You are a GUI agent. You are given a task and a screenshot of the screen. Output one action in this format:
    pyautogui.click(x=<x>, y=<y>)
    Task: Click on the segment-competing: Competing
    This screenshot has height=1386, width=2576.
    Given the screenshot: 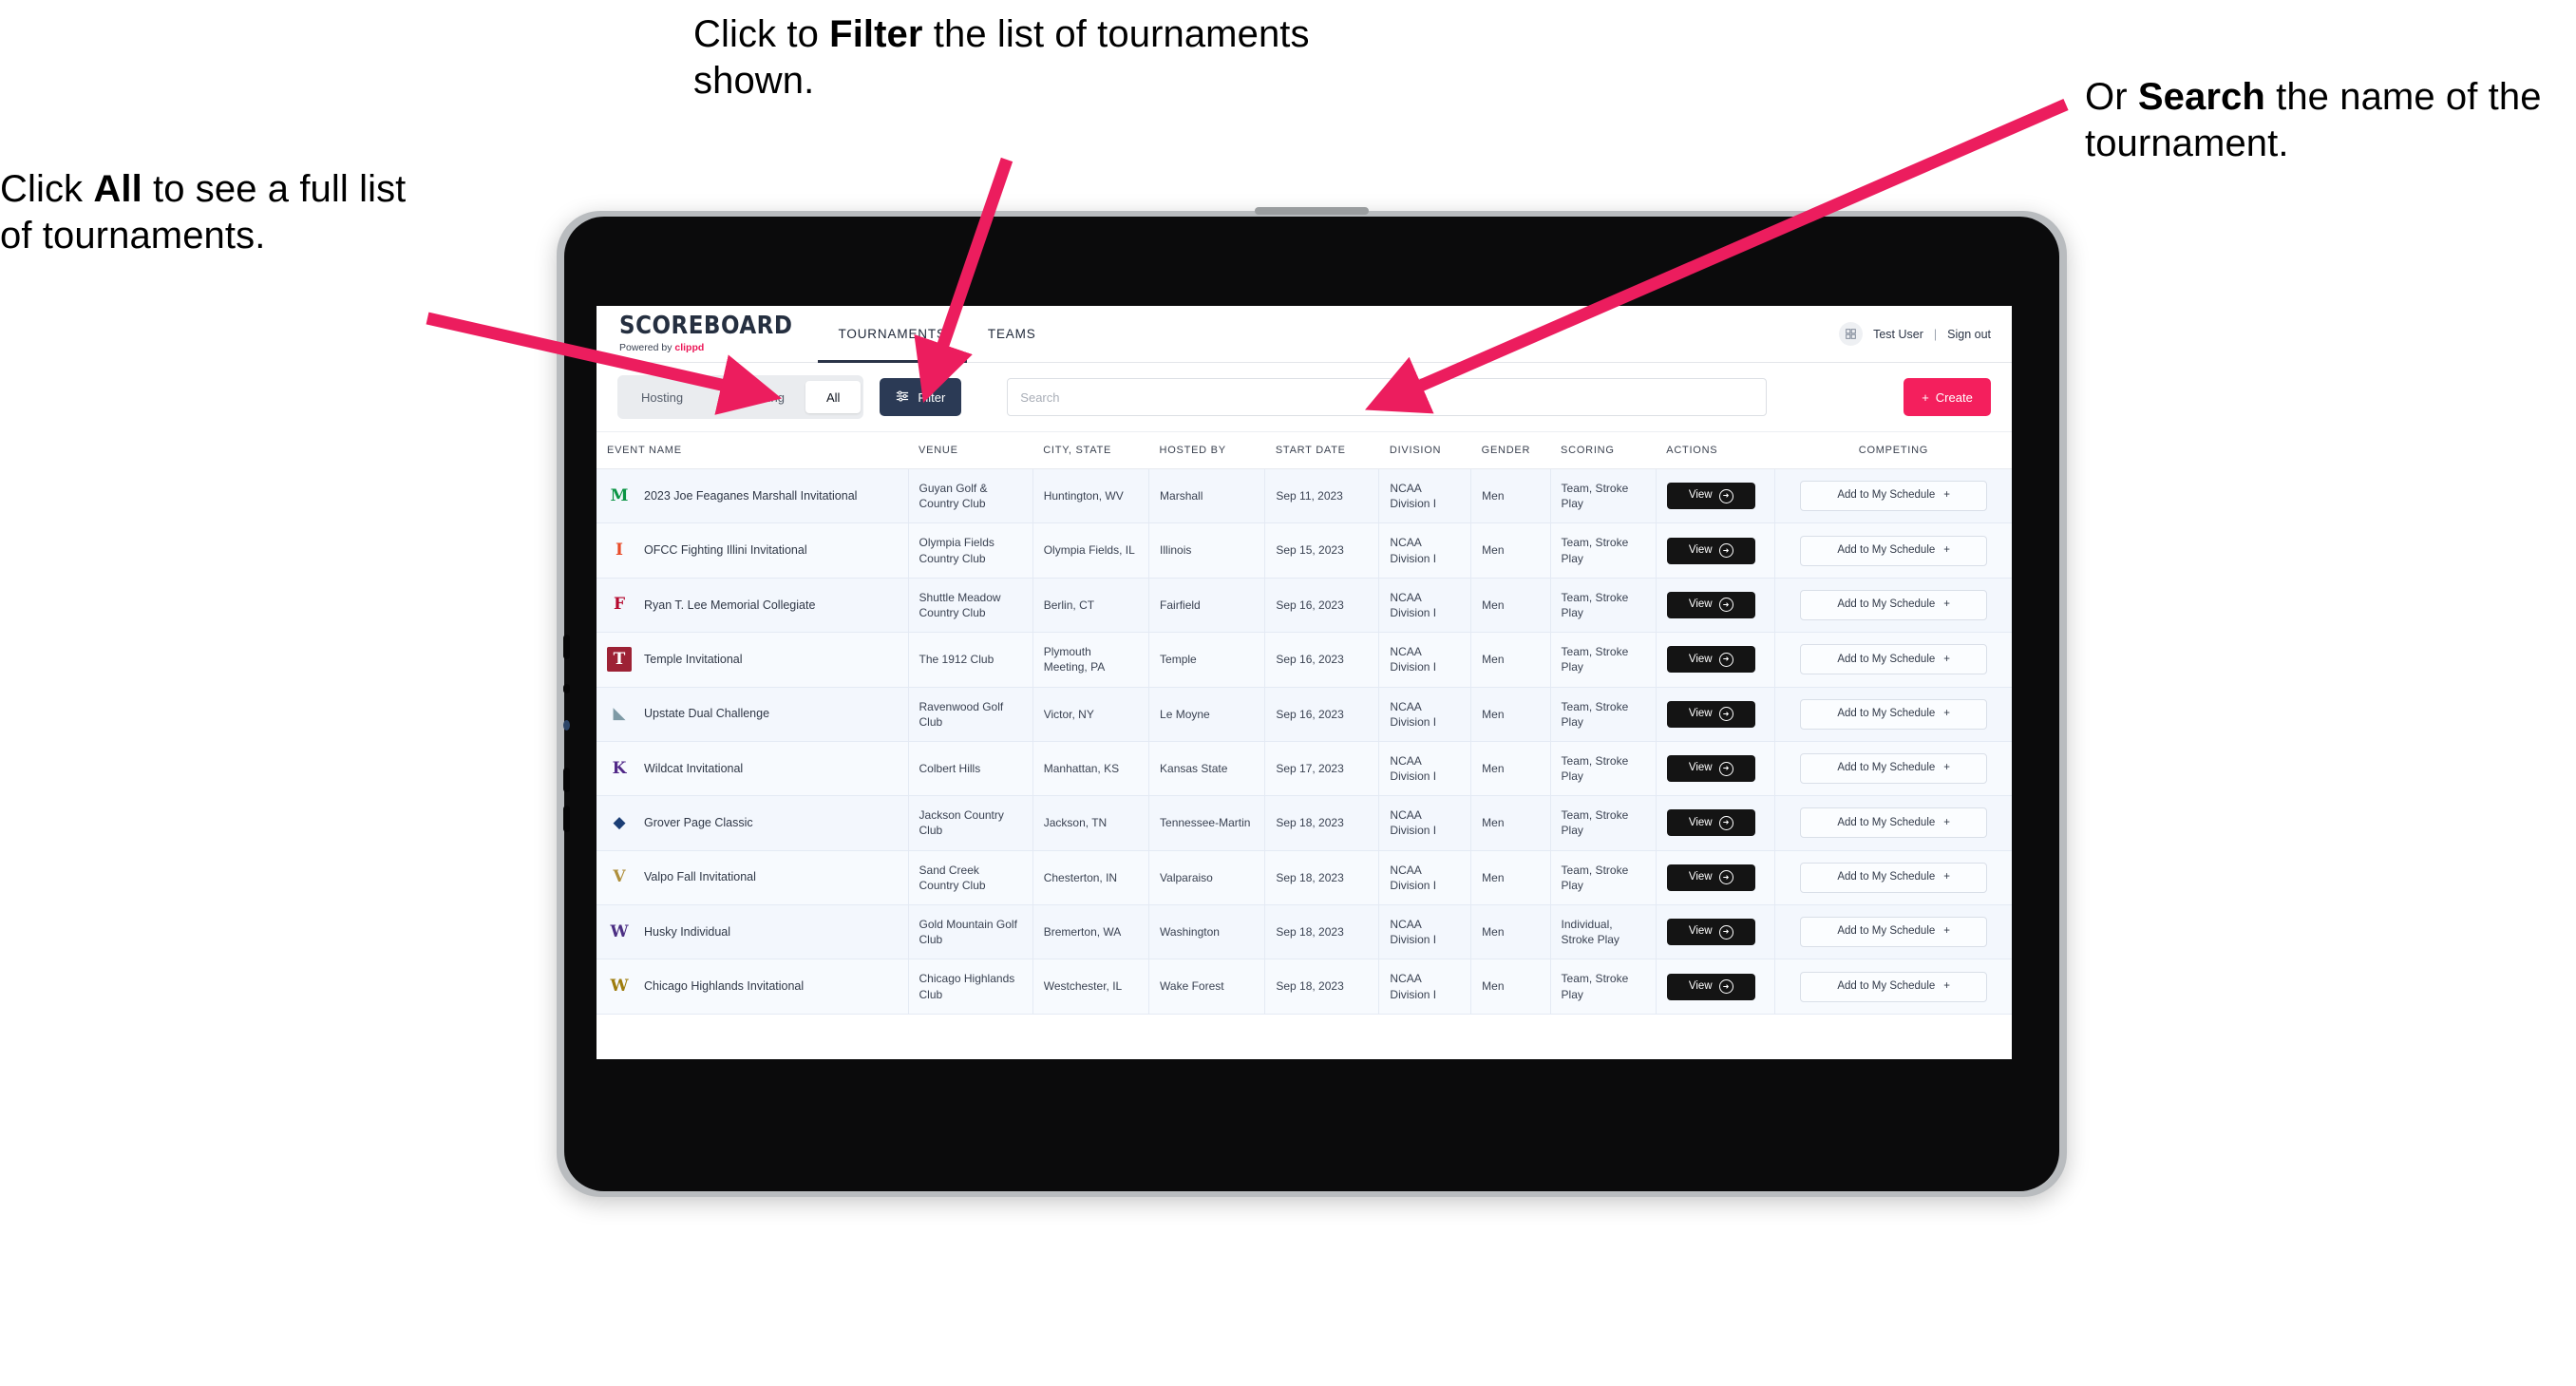 What is the action you would take?
    pyautogui.click(x=754, y=397)
    